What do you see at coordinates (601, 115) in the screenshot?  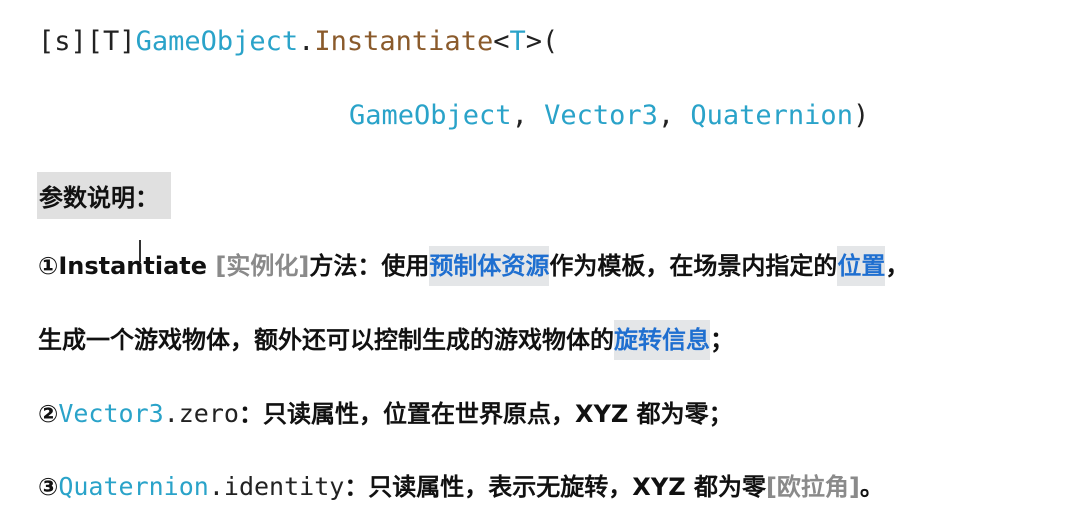 I see `param-vector3: Vector3` at bounding box center [601, 115].